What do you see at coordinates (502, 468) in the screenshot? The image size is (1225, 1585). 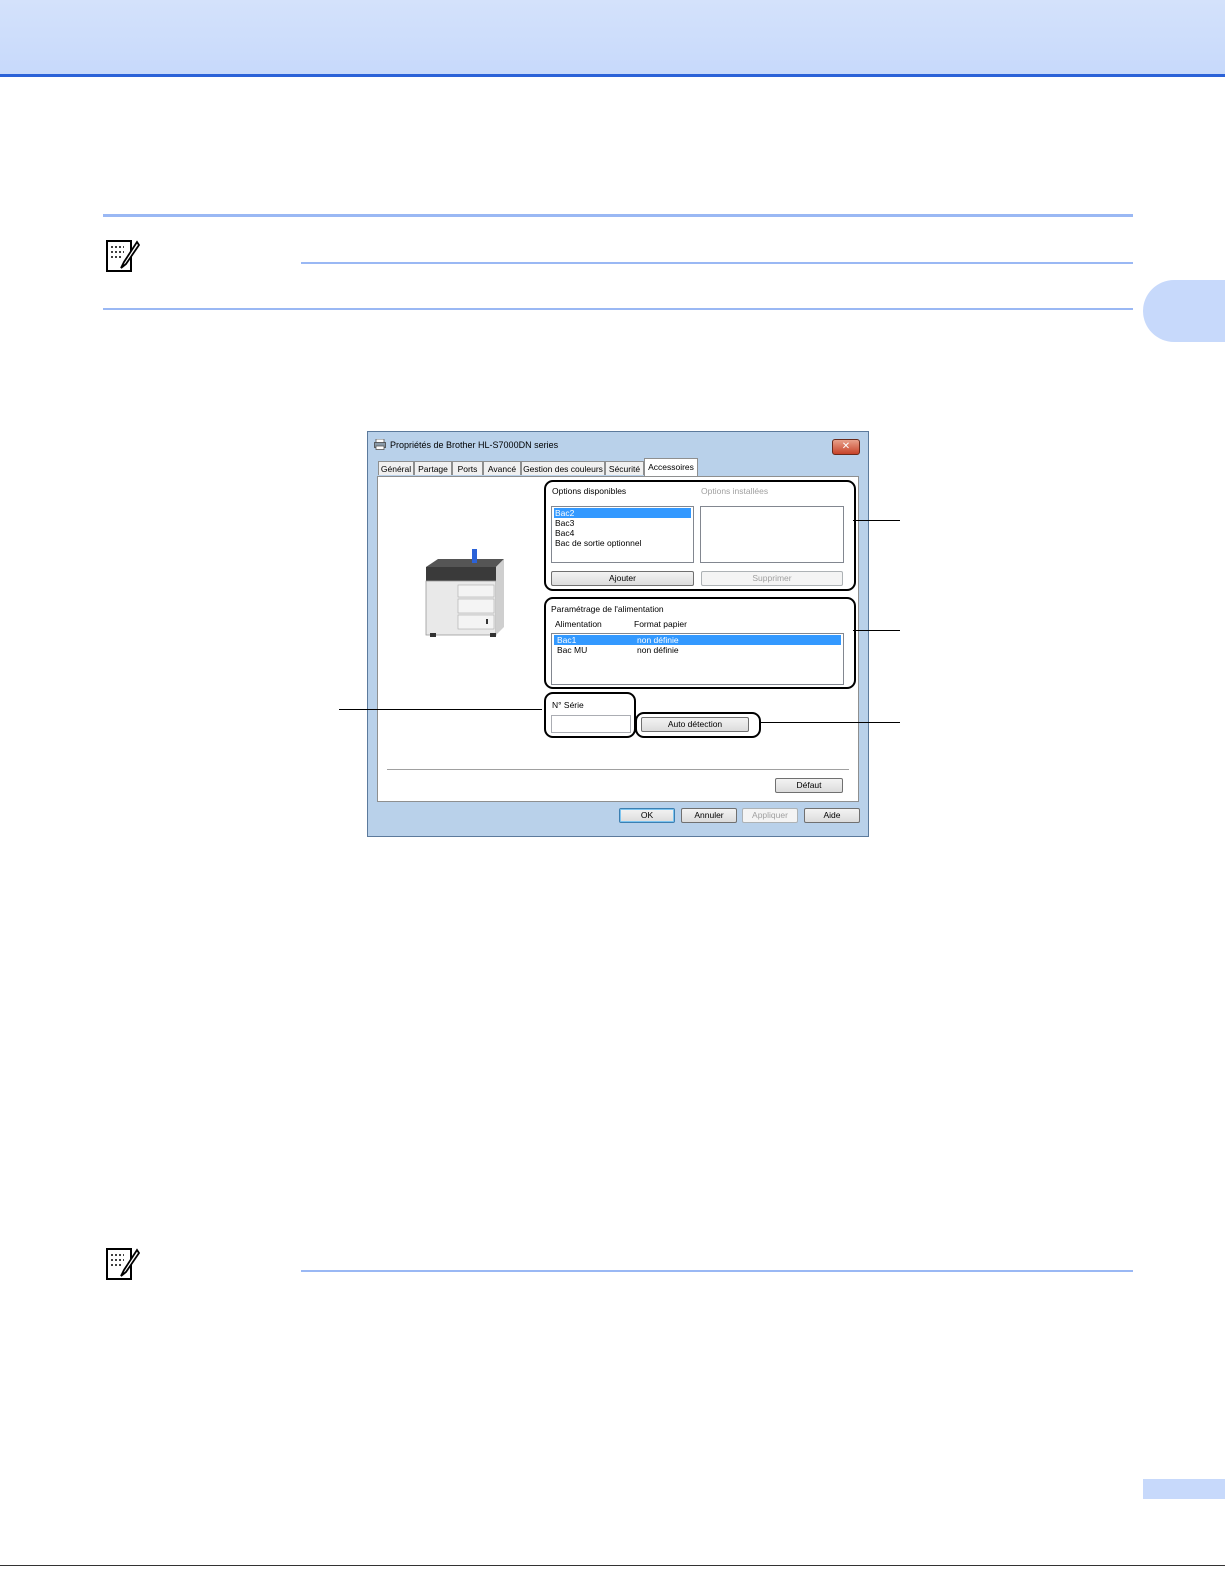 I see `tab-advanced: Avancé` at bounding box center [502, 468].